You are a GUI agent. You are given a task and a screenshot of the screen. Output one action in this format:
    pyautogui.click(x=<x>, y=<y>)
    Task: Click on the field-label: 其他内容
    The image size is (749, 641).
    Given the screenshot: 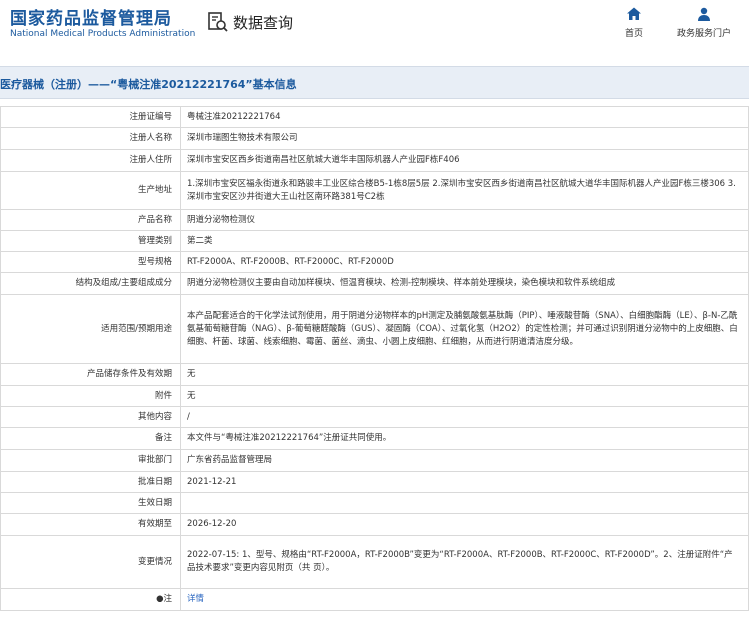 What is the action you would take?
    pyautogui.click(x=90, y=417)
    